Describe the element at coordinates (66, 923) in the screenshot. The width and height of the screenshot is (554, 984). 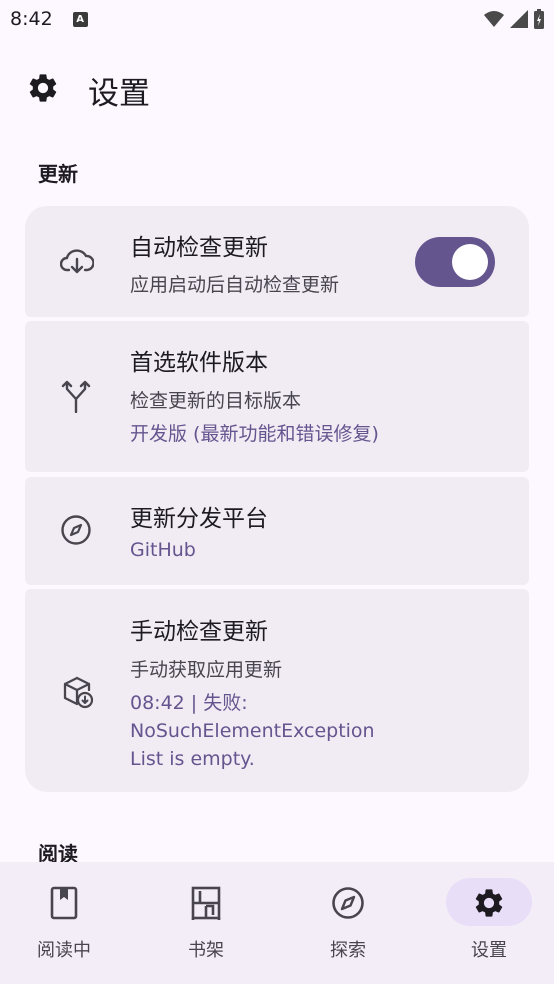
I see `nav-item-reading: 阅读中` at that location.